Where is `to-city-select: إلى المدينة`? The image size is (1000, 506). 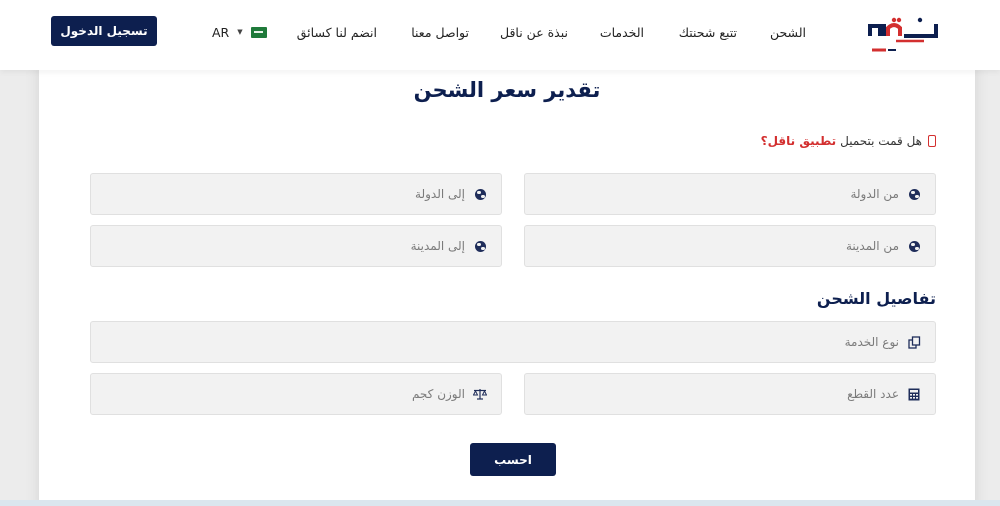
to-city-select: إلى المدينة is located at coordinates (296, 246).